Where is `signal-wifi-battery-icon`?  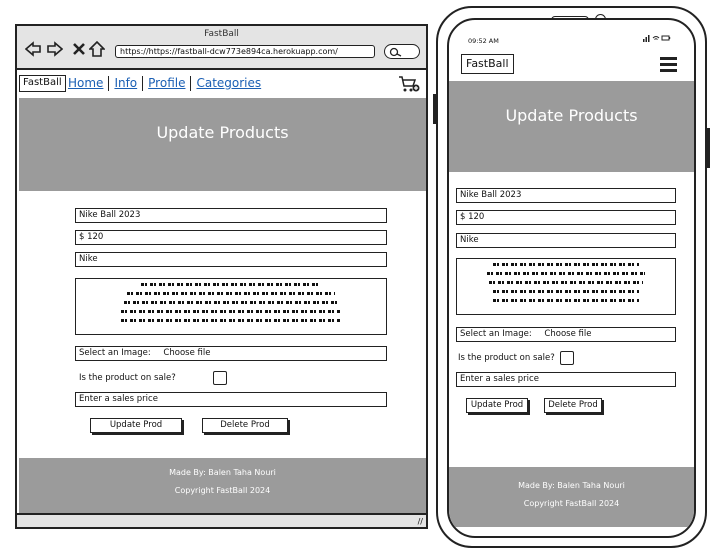
signal-wifi-battery-icon is located at coordinates (657, 38).